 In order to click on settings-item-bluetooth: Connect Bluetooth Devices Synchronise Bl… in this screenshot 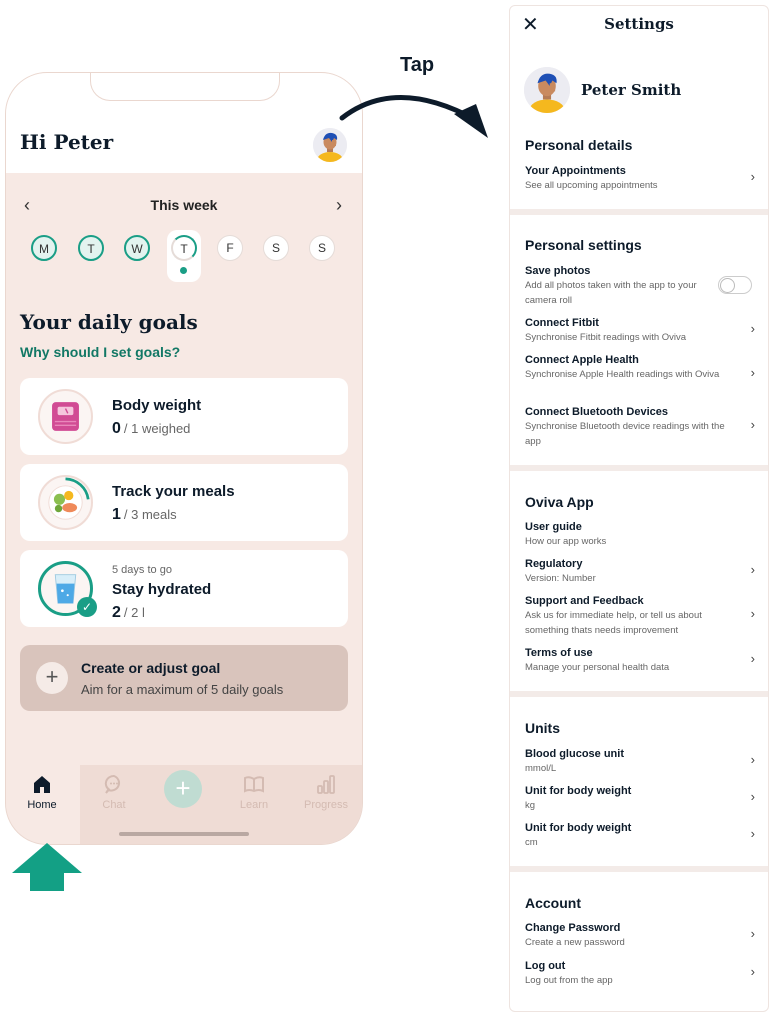, I will do `click(640, 427)`.